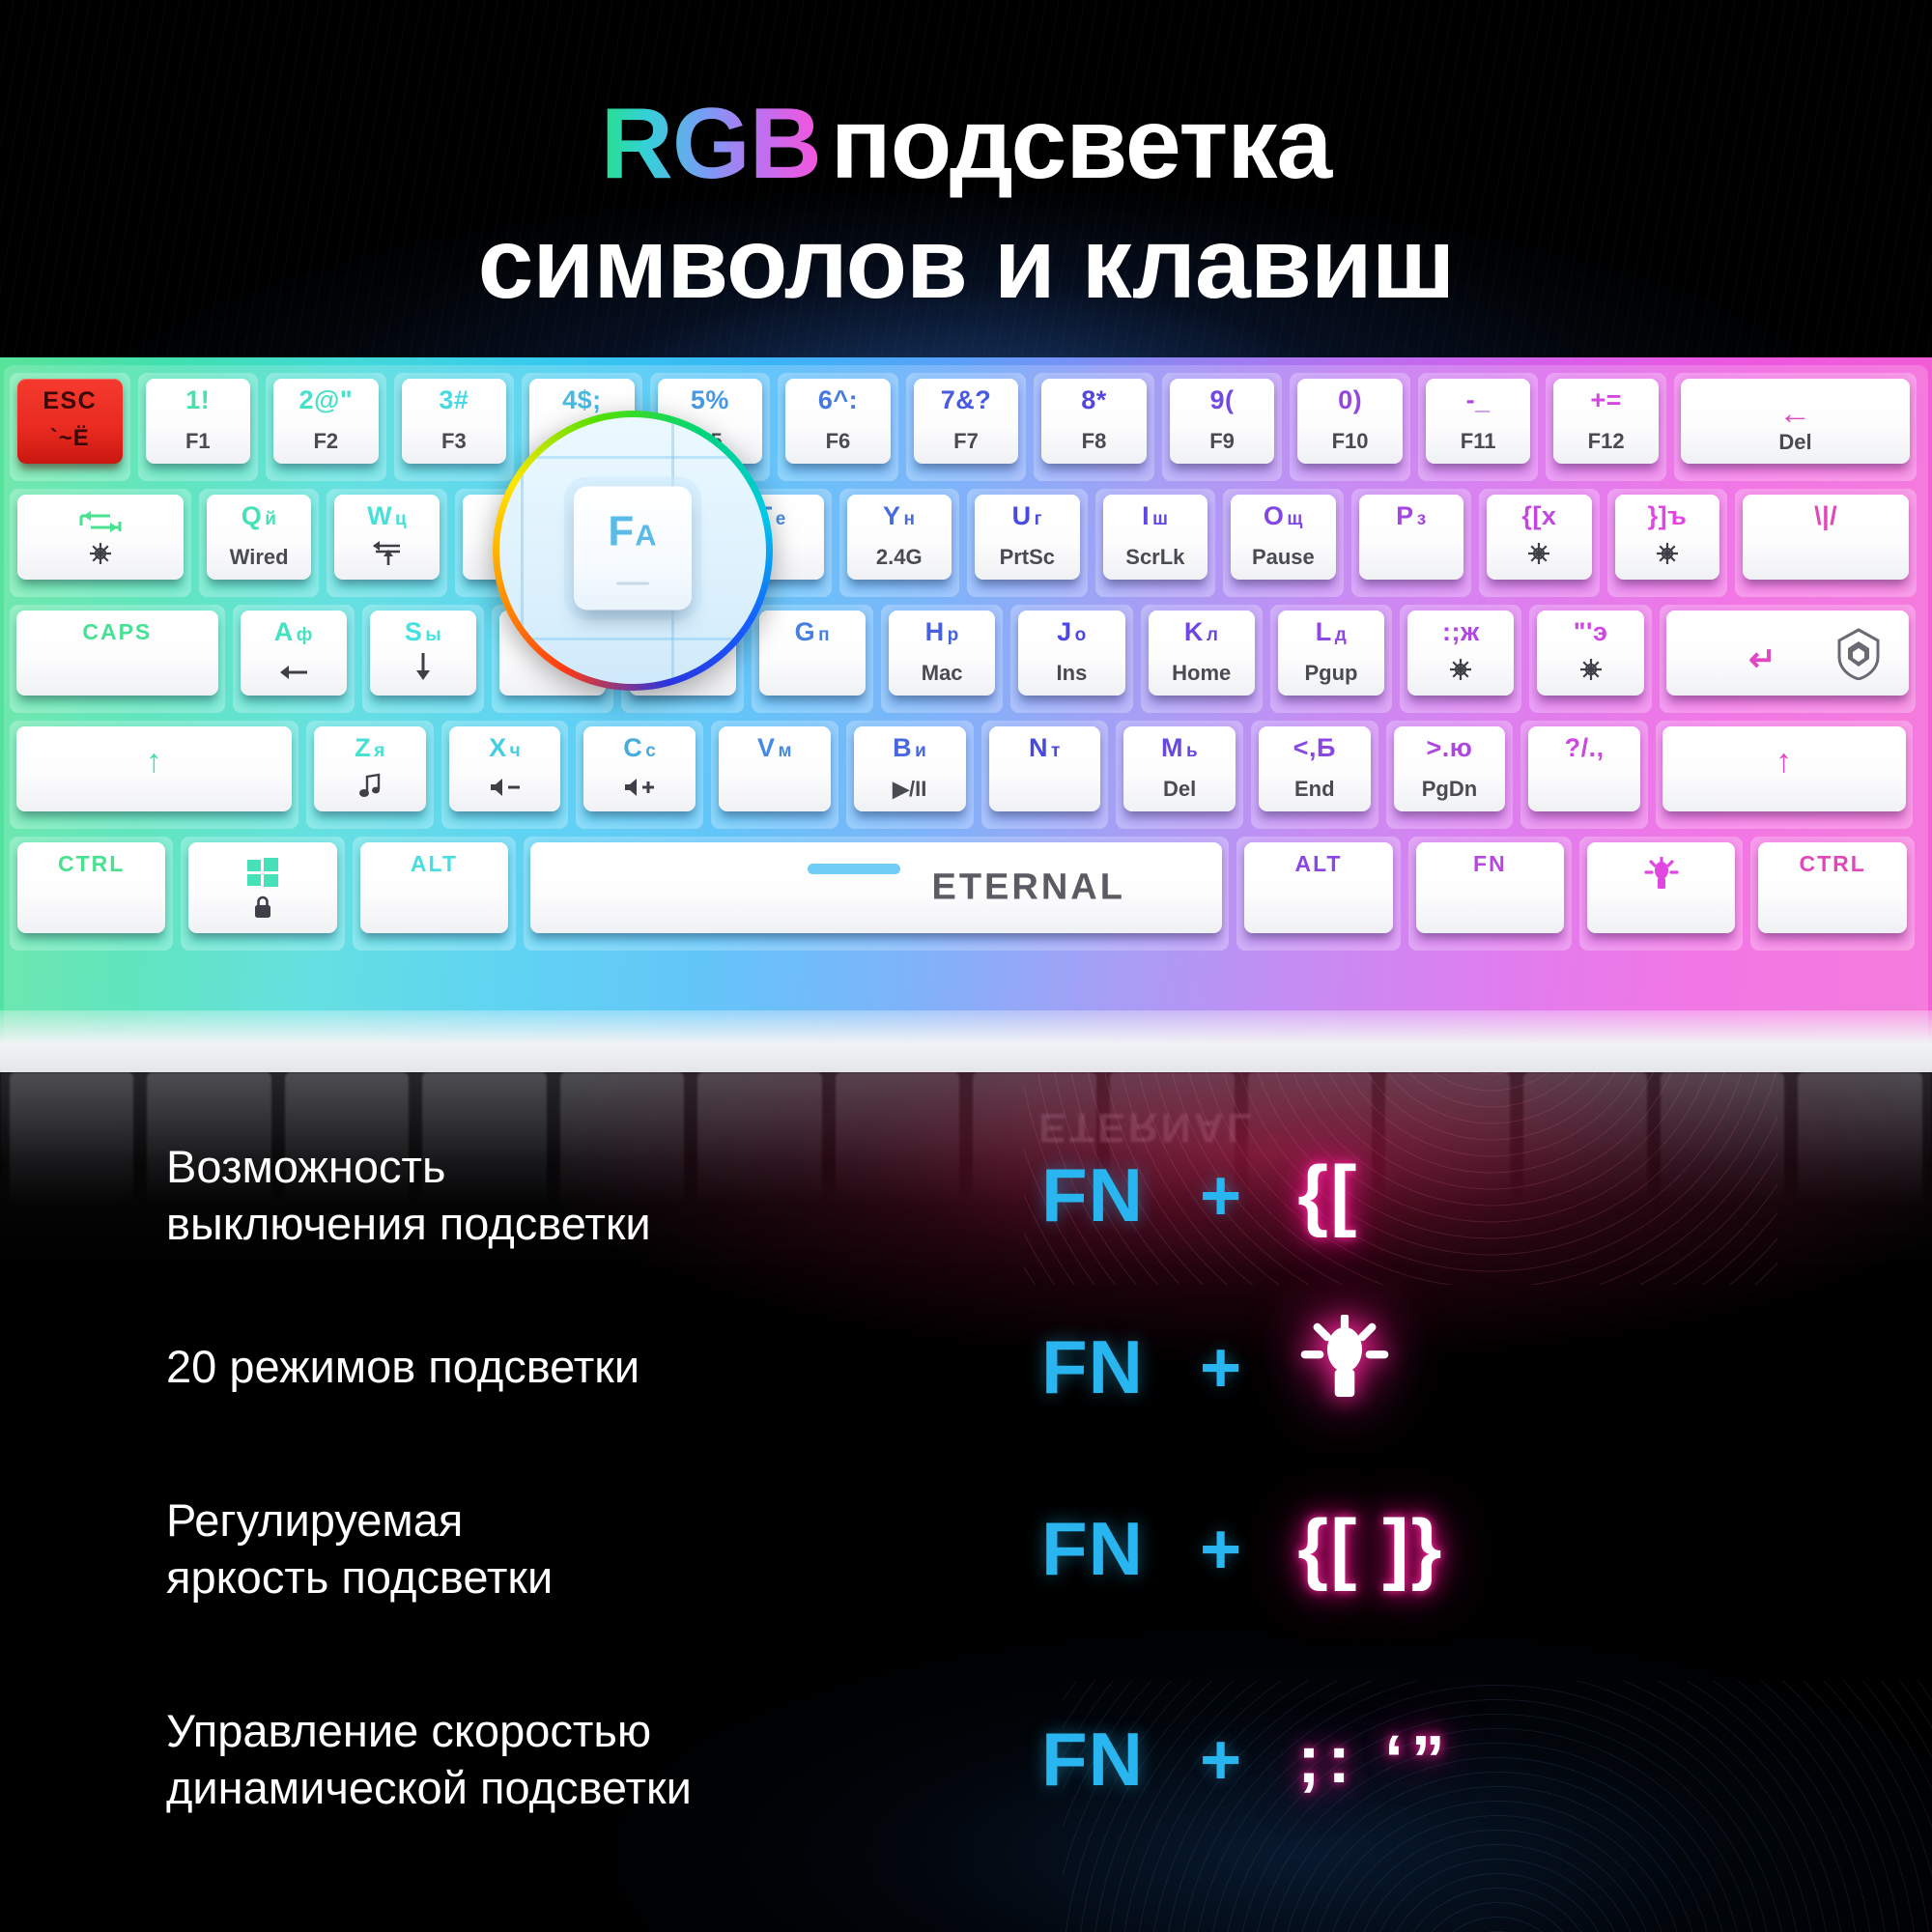 This screenshot has width=1932, height=1932. I want to click on key-rctrl: CTRL, so click(1832, 887).